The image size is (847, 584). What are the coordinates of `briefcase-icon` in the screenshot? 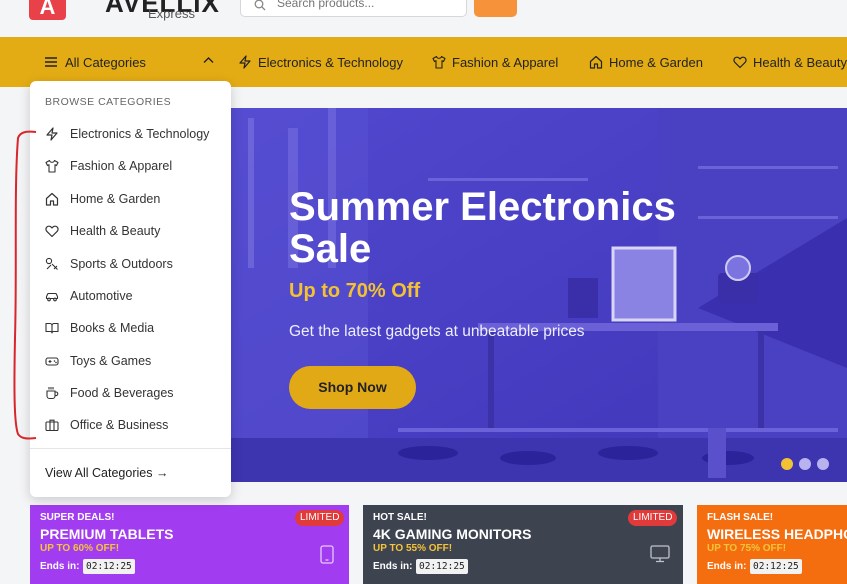 It's located at (52, 425).